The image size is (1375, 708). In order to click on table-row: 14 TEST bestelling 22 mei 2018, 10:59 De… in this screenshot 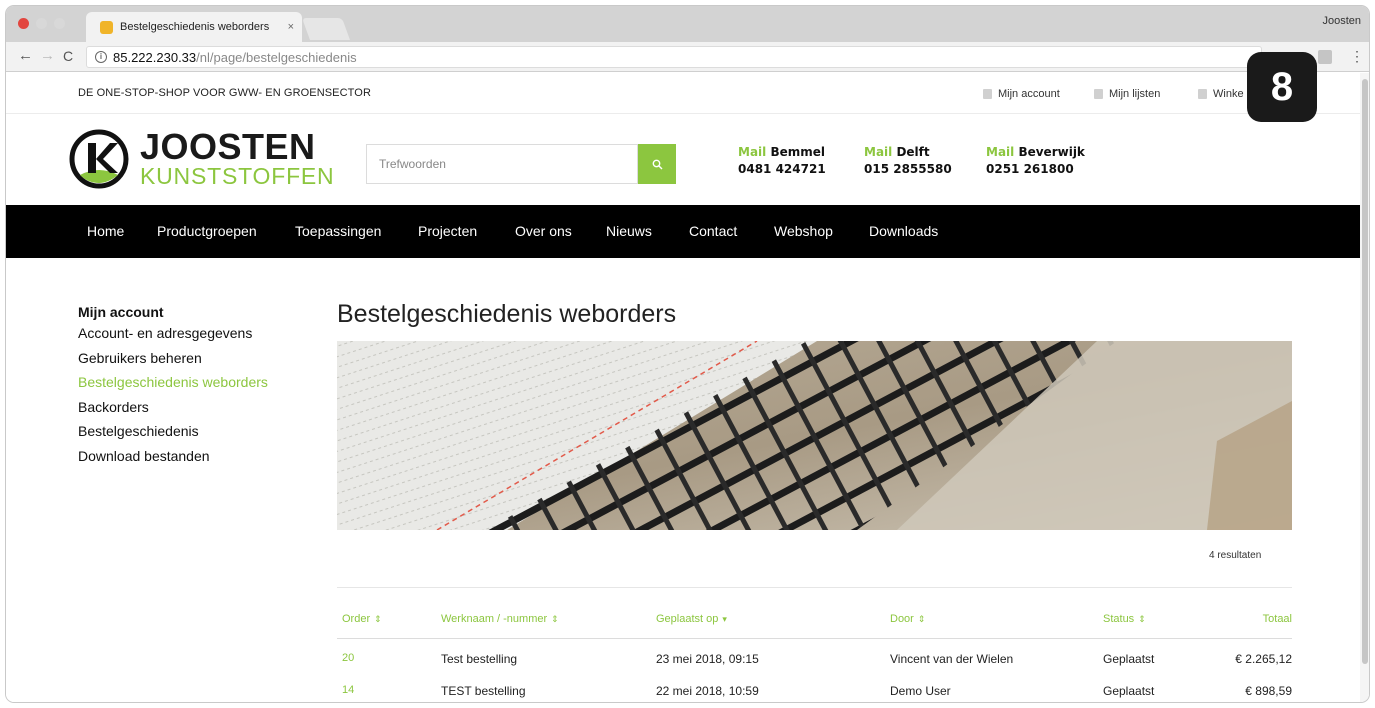, I will do `click(814, 690)`.